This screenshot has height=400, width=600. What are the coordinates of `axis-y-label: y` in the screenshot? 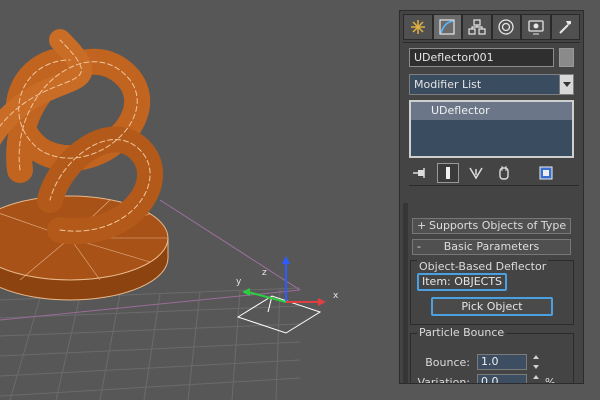 It's located at (239, 282).